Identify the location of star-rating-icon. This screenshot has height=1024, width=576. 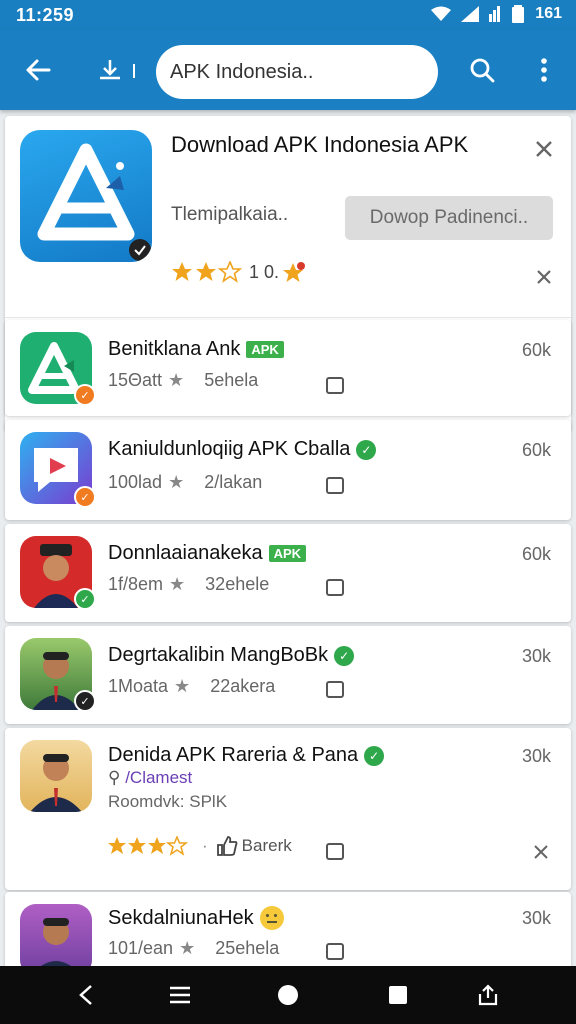
(207, 272).